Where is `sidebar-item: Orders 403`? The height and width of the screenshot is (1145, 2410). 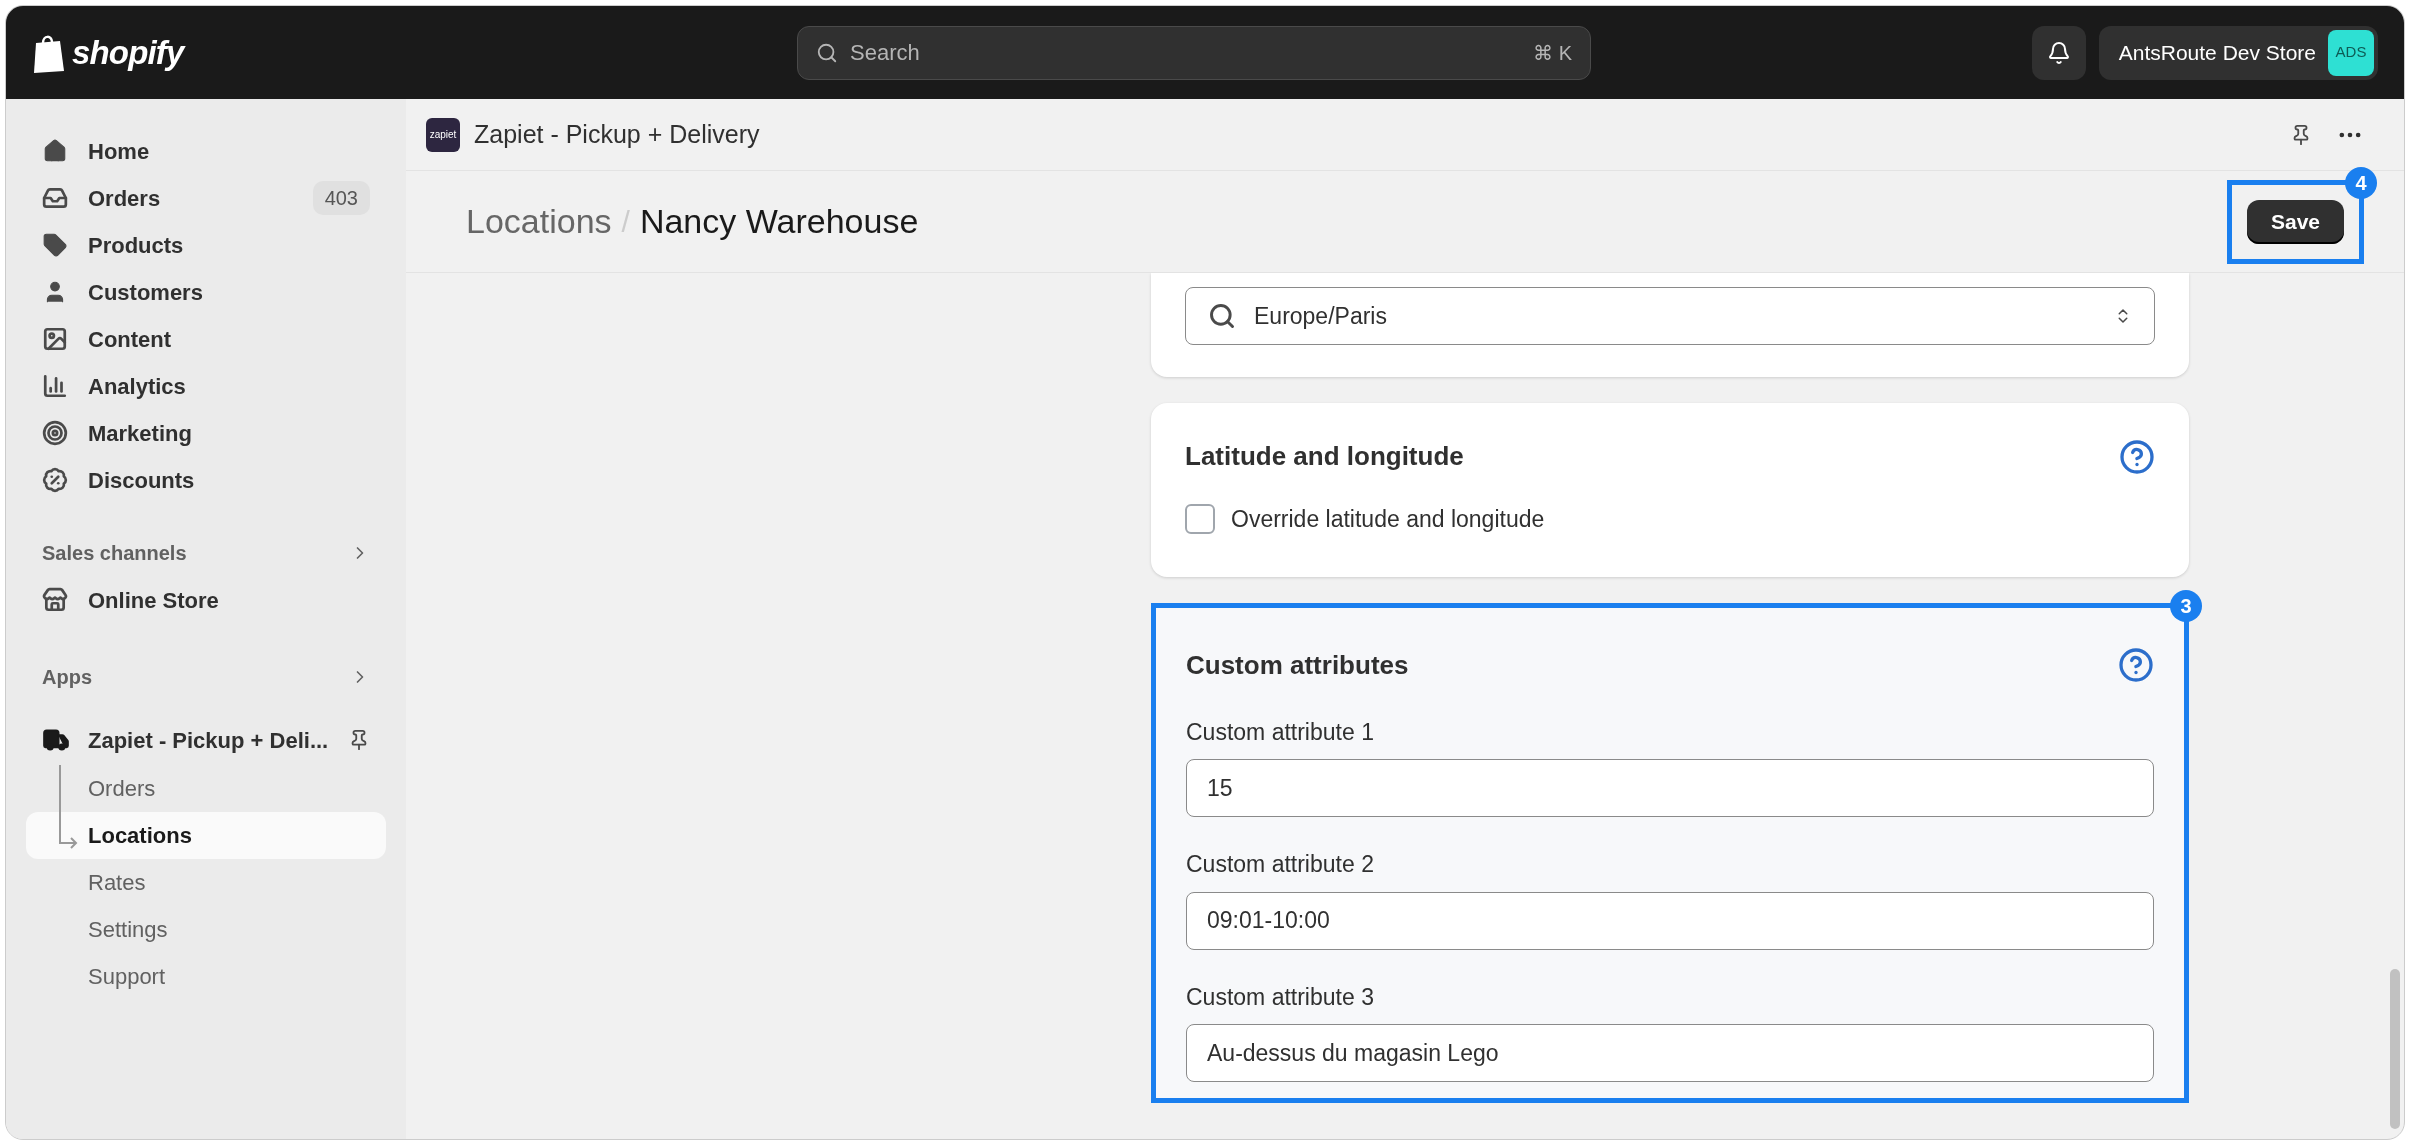 sidebar-item: Orders 403 is located at coordinates (206, 198).